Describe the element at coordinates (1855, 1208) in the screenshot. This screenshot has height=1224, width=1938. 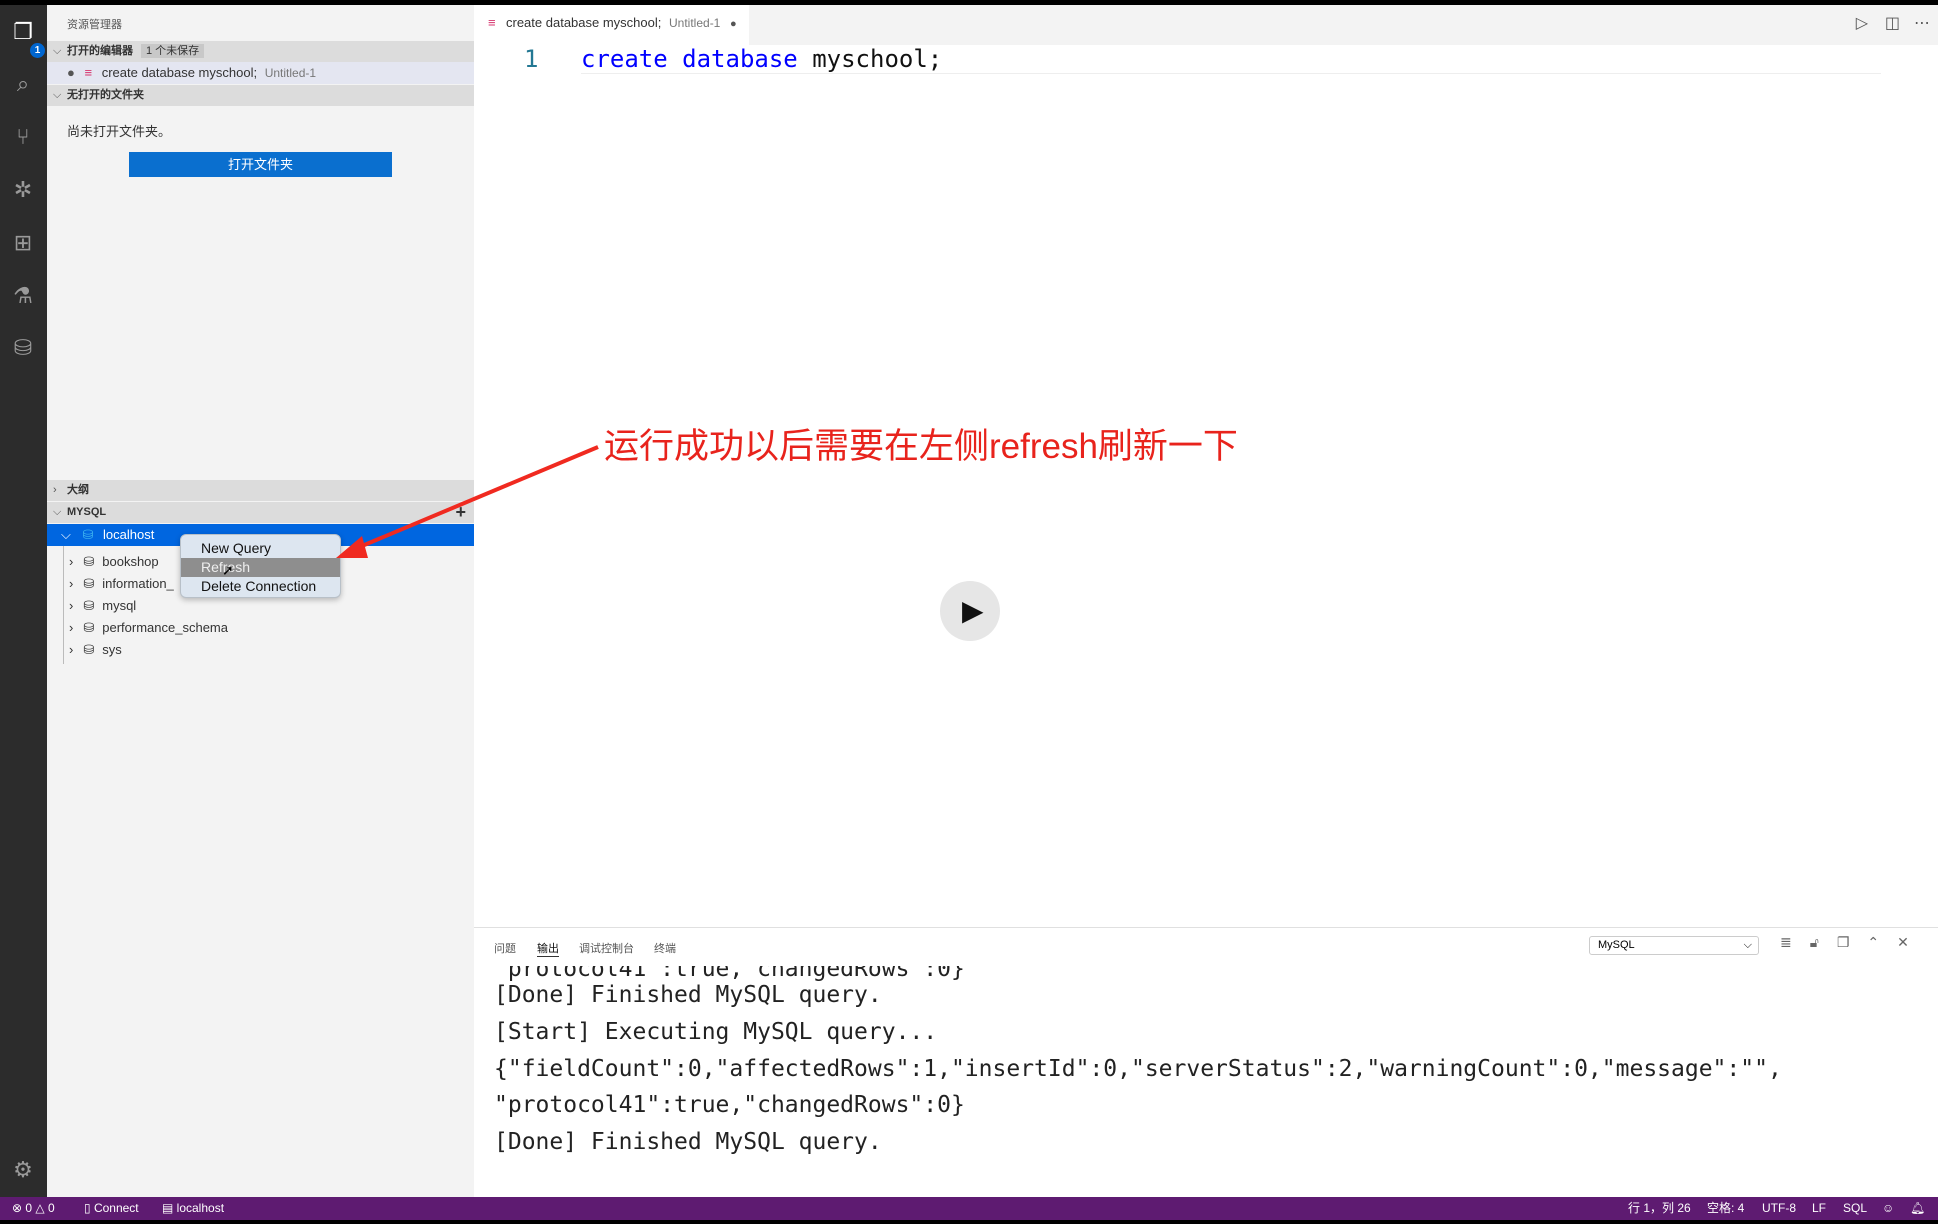
I see `language-mode: SQL` at that location.